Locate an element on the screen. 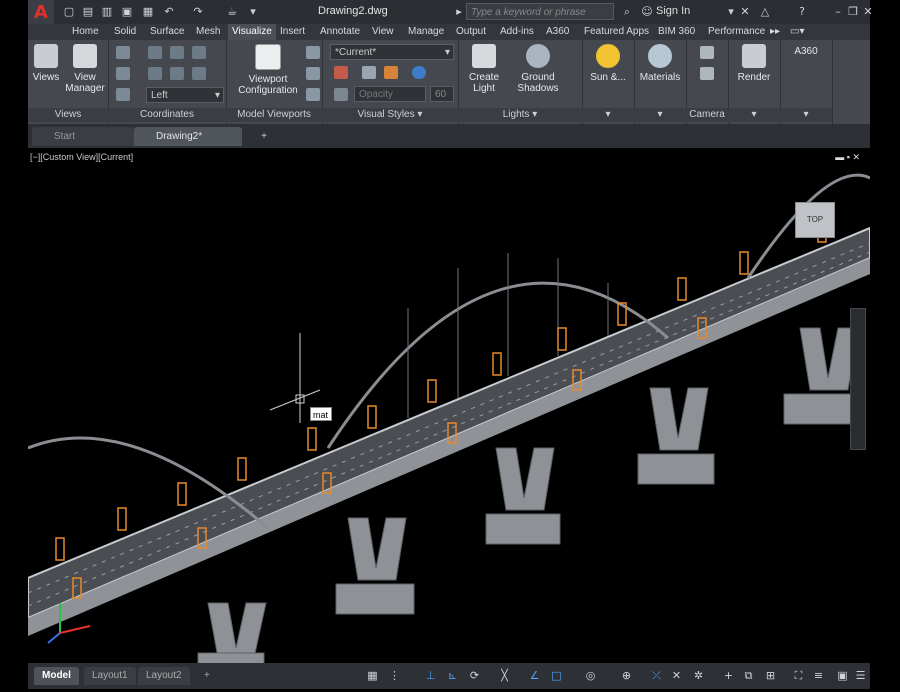 The width and height of the screenshot is (900, 692). fullscreen-icon: ▣ is located at coordinates (842, 675).